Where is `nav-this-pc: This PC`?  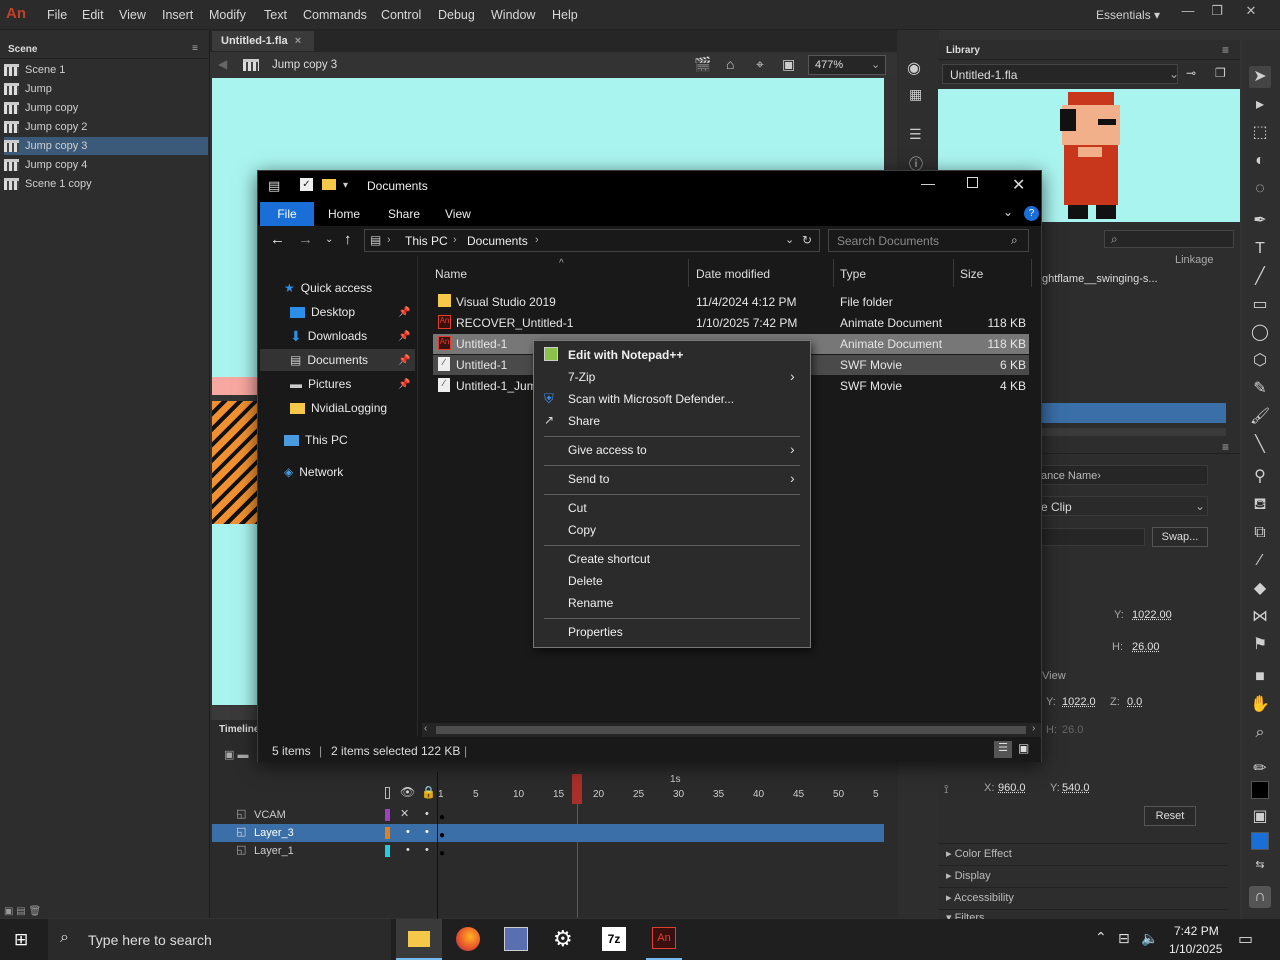
nav-this-pc: This PC is located at coordinates (349, 440).